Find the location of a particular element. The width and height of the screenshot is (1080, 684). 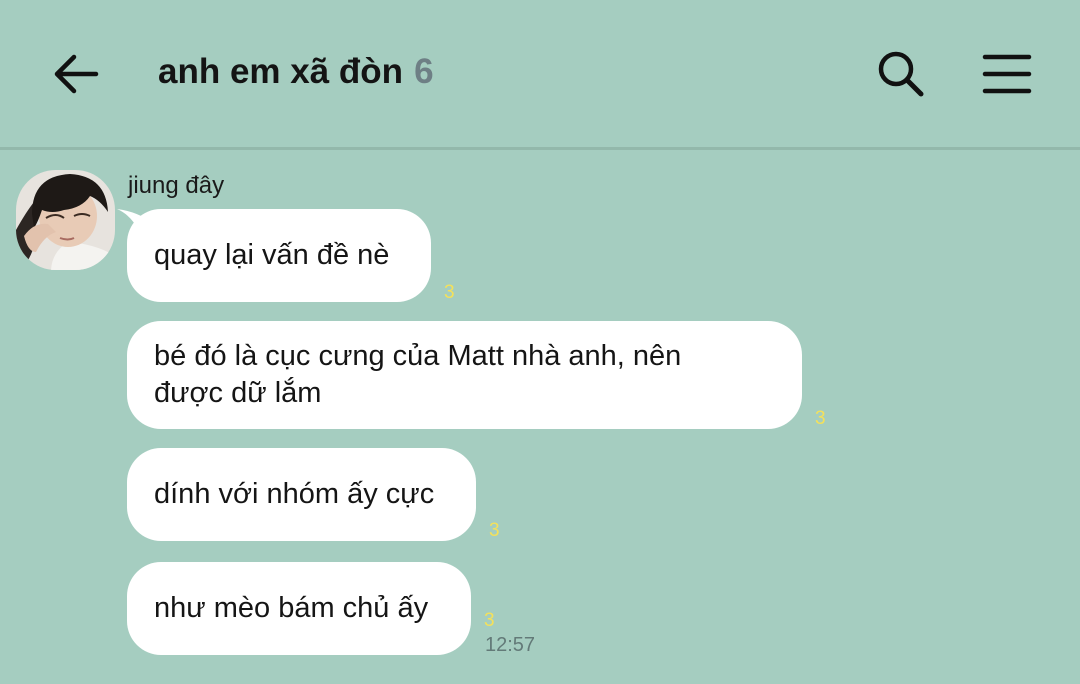

search-icon is located at coordinates (901, 74).